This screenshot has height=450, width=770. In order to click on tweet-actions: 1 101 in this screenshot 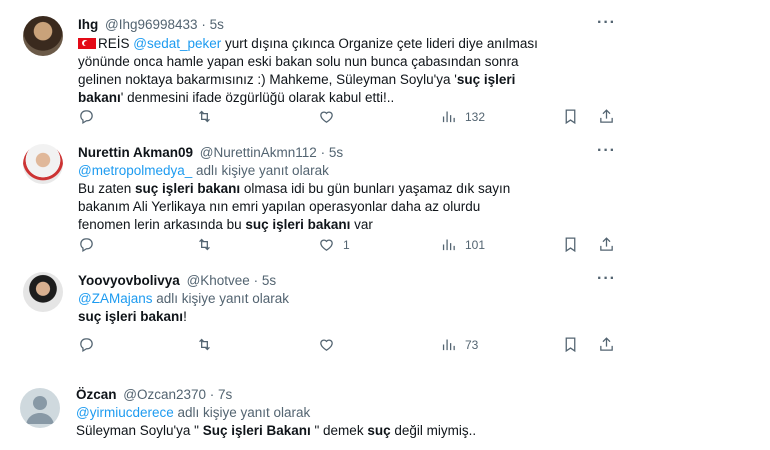, I will do `click(347, 246)`.